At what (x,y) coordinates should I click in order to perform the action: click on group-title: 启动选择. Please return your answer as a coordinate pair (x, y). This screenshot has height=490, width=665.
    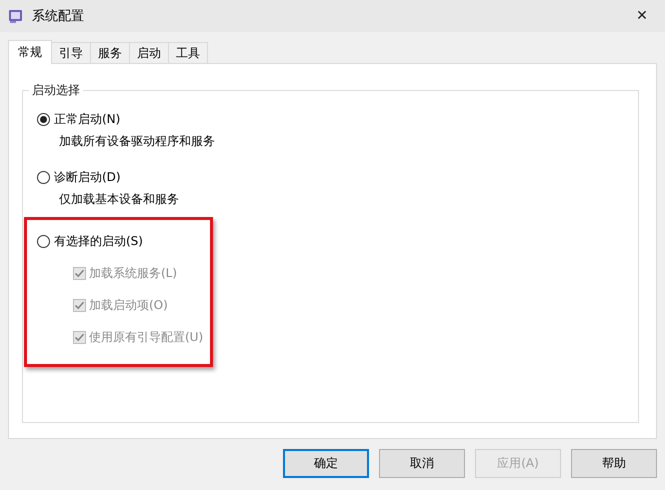
    Looking at the image, I should click on (56, 90).